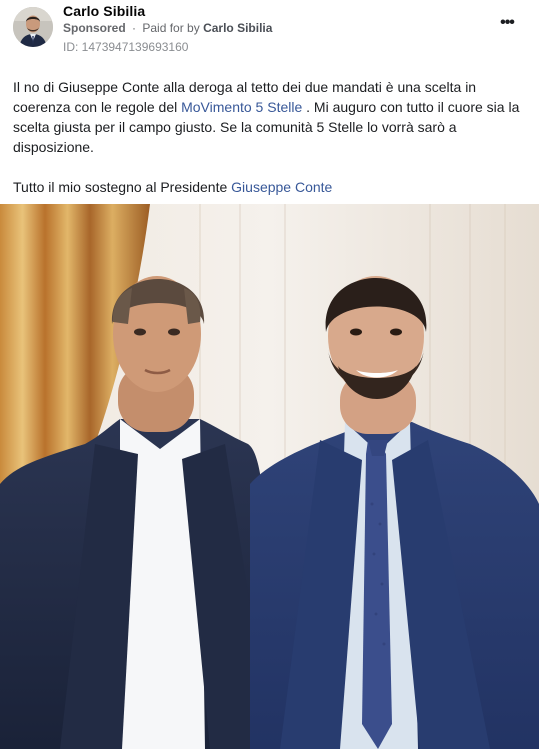 The width and height of the screenshot is (539, 749). Describe the element at coordinates (94, 28) in the screenshot. I see `sponsored-label: Sponsored` at that location.